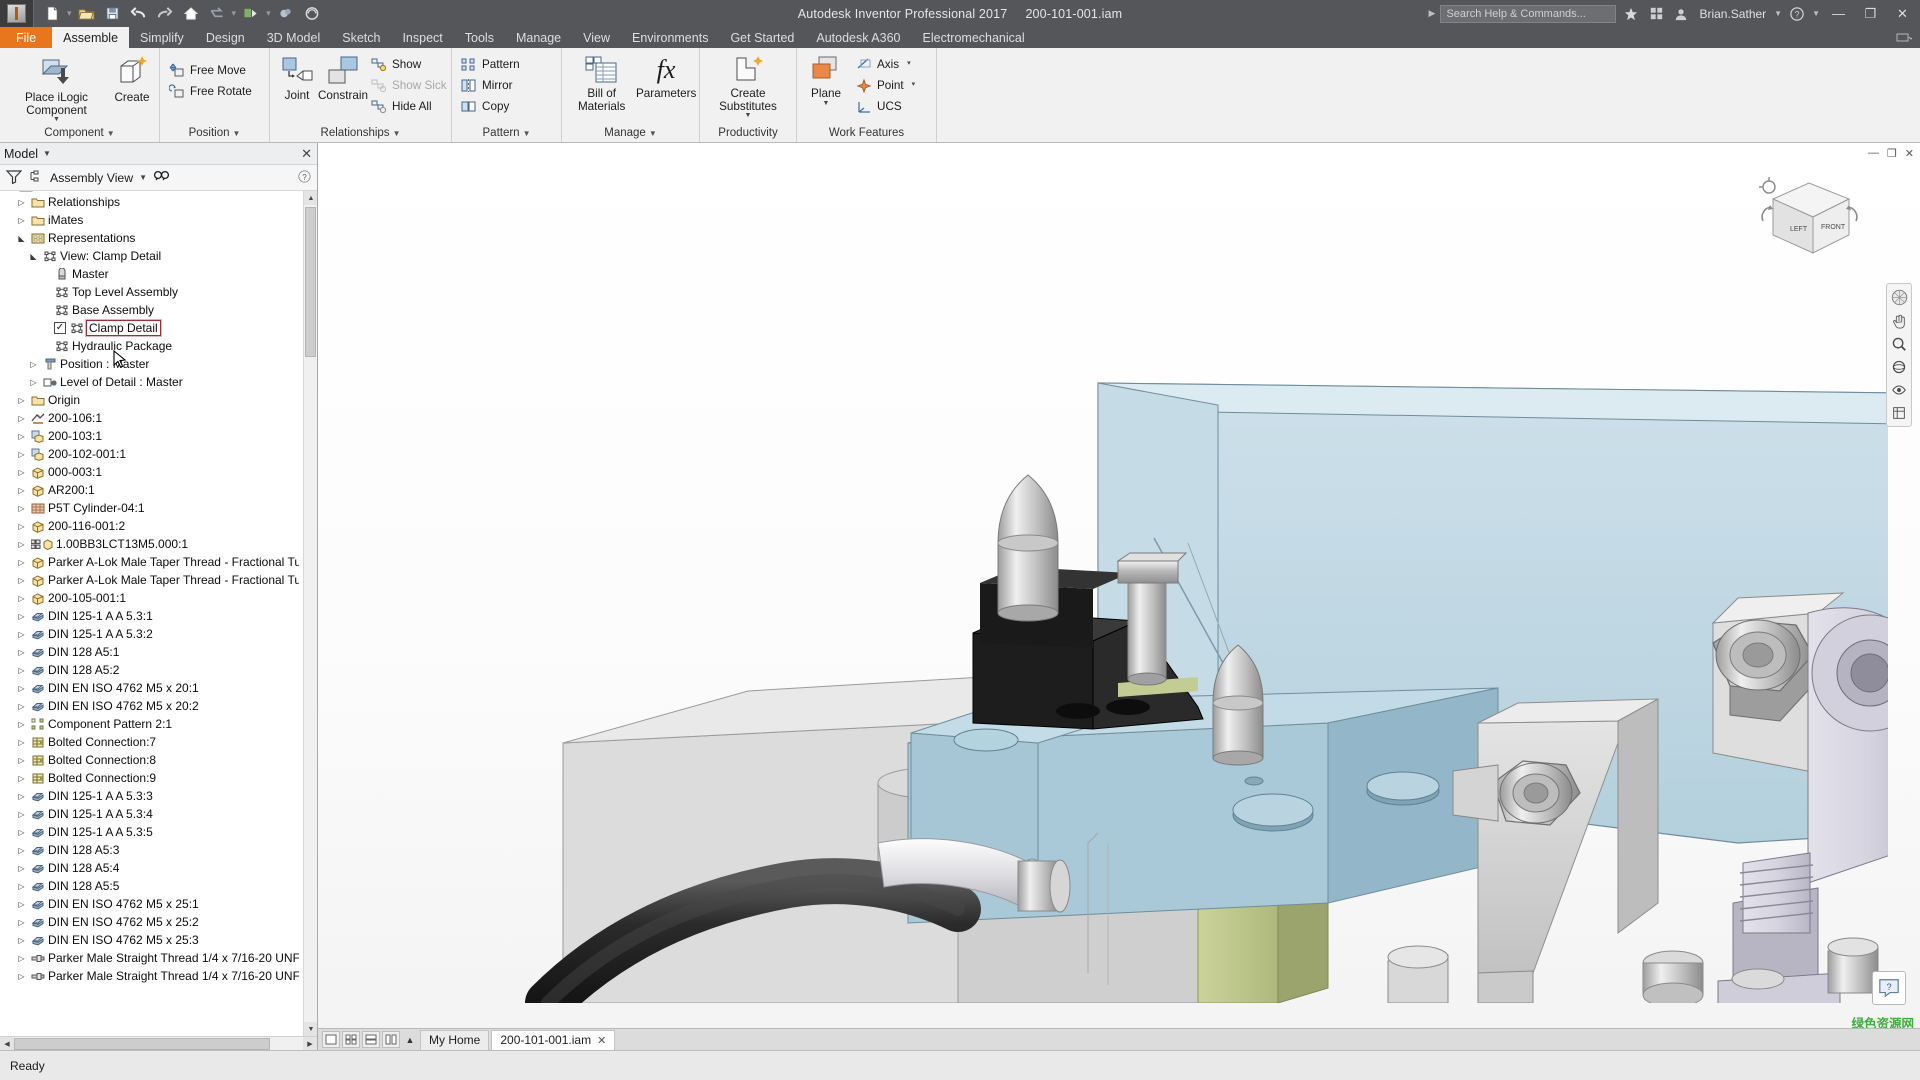  I want to click on tree-node: ▷ DIN 125-1 A A 5.3:1, so click(151, 616).